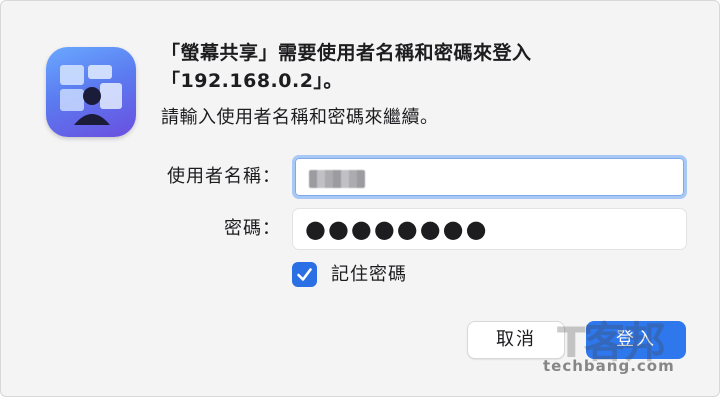  Describe the element at coordinates (337, 179) in the screenshot. I see `blurred-username` at that location.